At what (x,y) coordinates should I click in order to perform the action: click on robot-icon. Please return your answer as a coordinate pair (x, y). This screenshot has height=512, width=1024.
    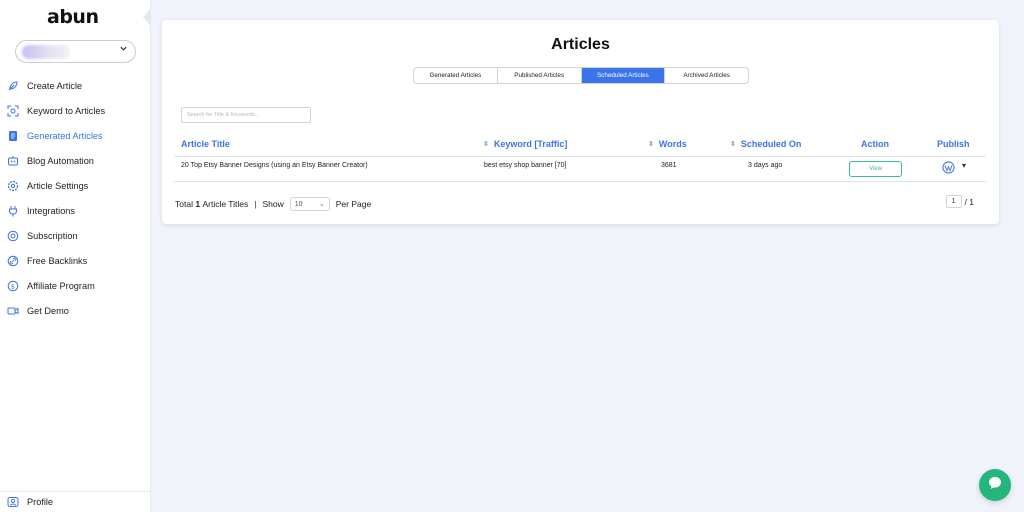
    Looking at the image, I should click on (13, 161).